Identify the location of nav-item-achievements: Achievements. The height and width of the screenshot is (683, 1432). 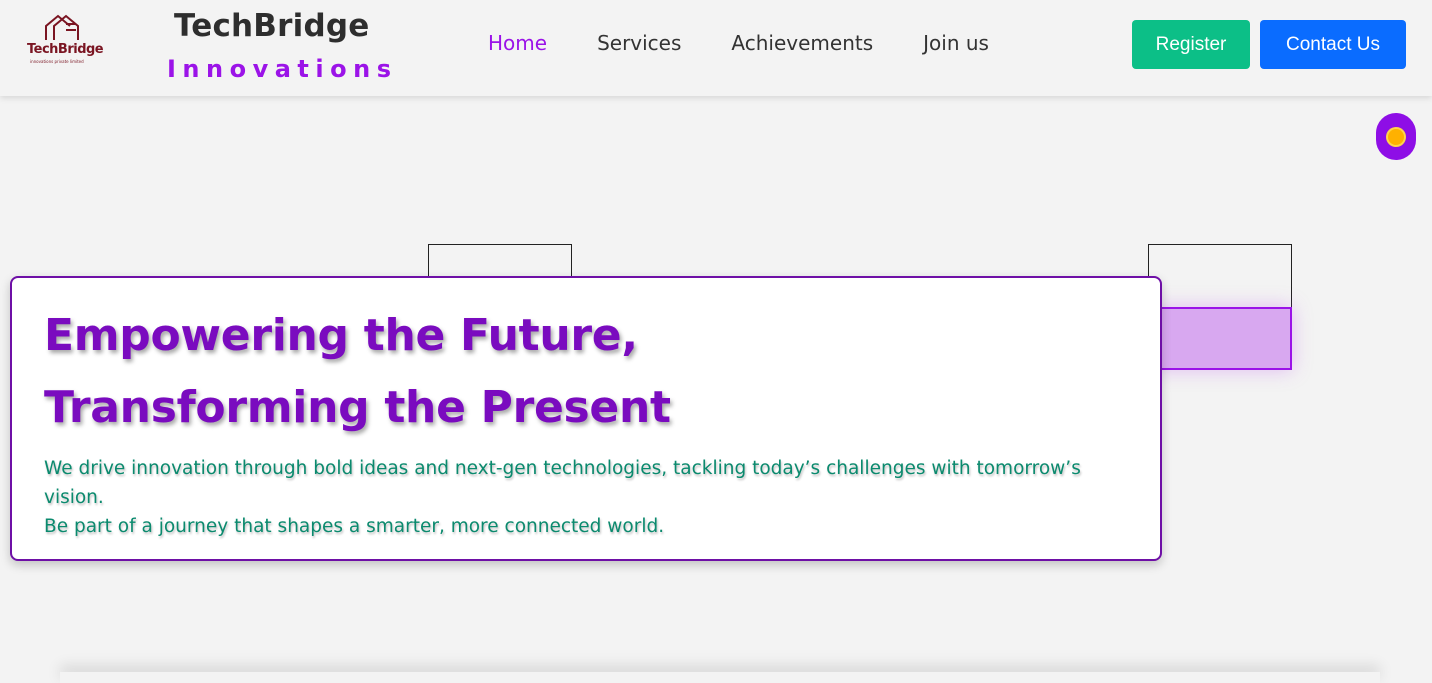
(802, 43).